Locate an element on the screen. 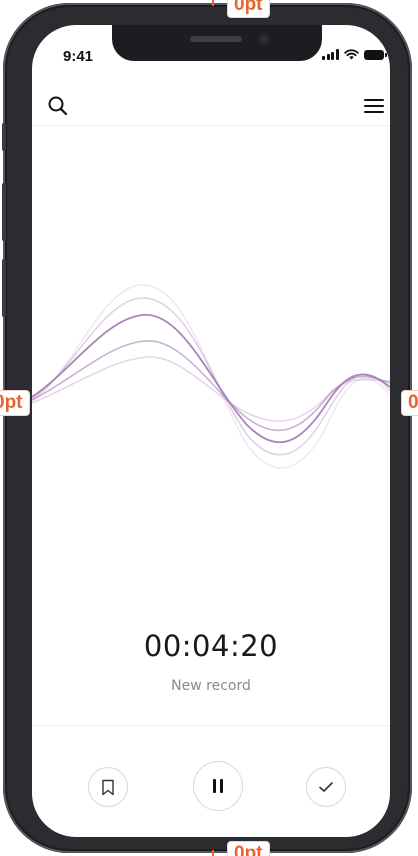 Image resolution: width=418 pixels, height=856 pixels. wifi-icon is located at coordinates (351, 54).